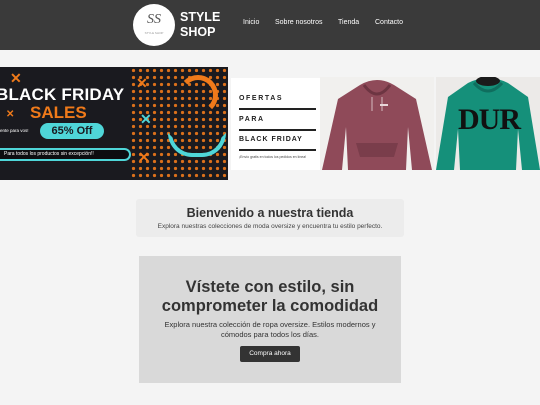  What do you see at coordinates (270, 354) in the screenshot?
I see `shop-now-button: Compra ahora` at bounding box center [270, 354].